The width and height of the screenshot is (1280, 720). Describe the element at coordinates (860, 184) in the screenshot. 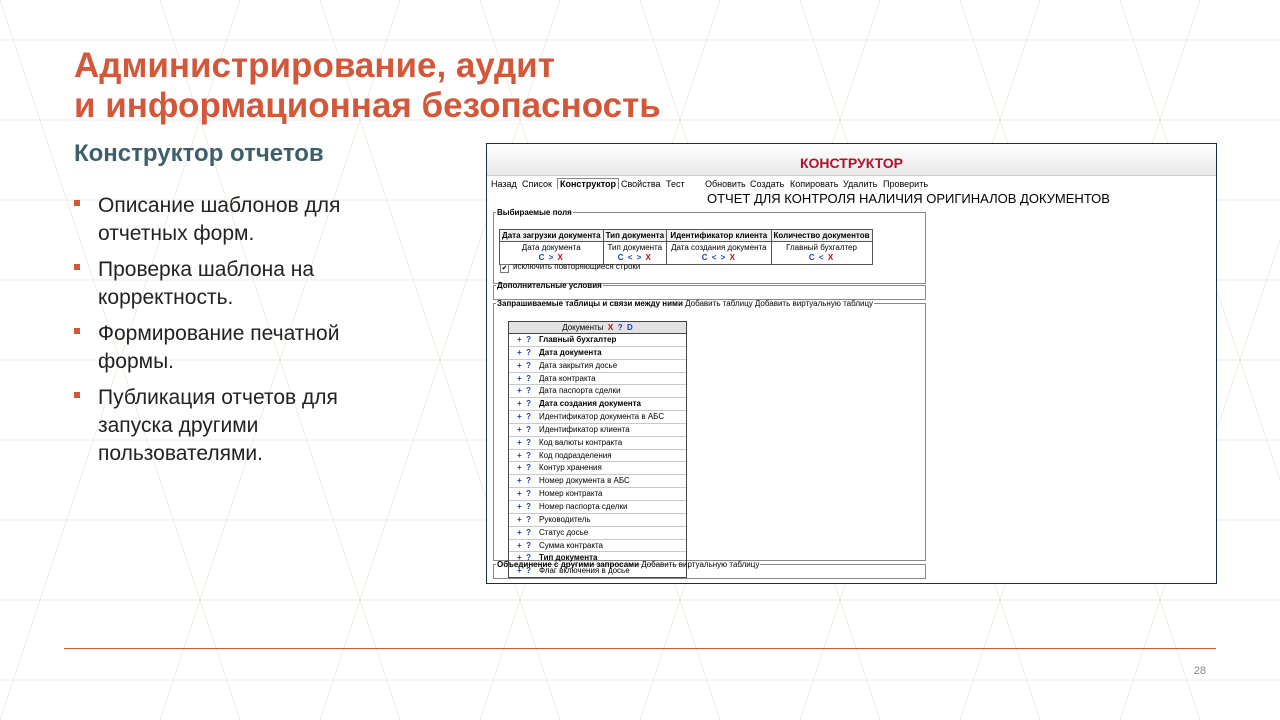

I see `delete-link: Удалить` at that location.